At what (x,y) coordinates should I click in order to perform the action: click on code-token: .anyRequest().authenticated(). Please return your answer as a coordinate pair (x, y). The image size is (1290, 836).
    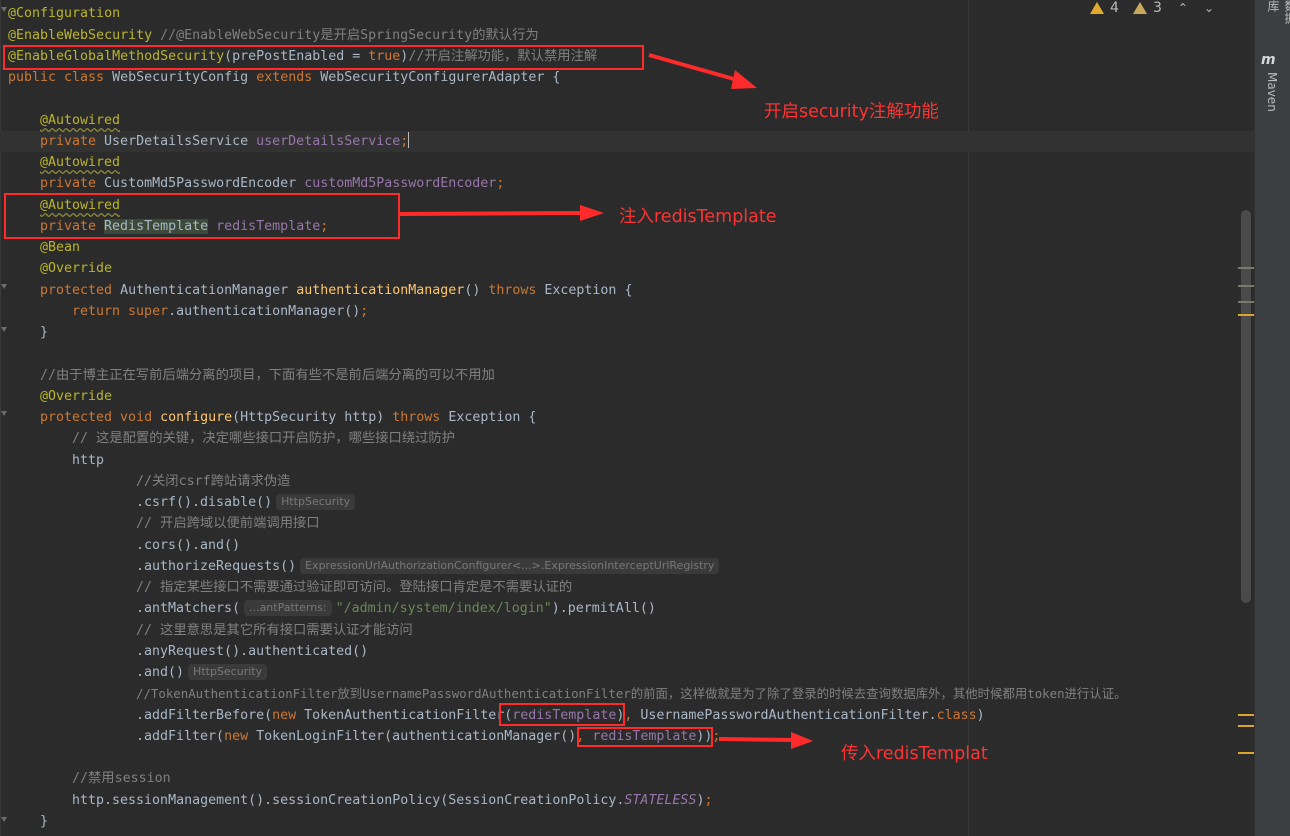
    Looking at the image, I should click on (252, 651).